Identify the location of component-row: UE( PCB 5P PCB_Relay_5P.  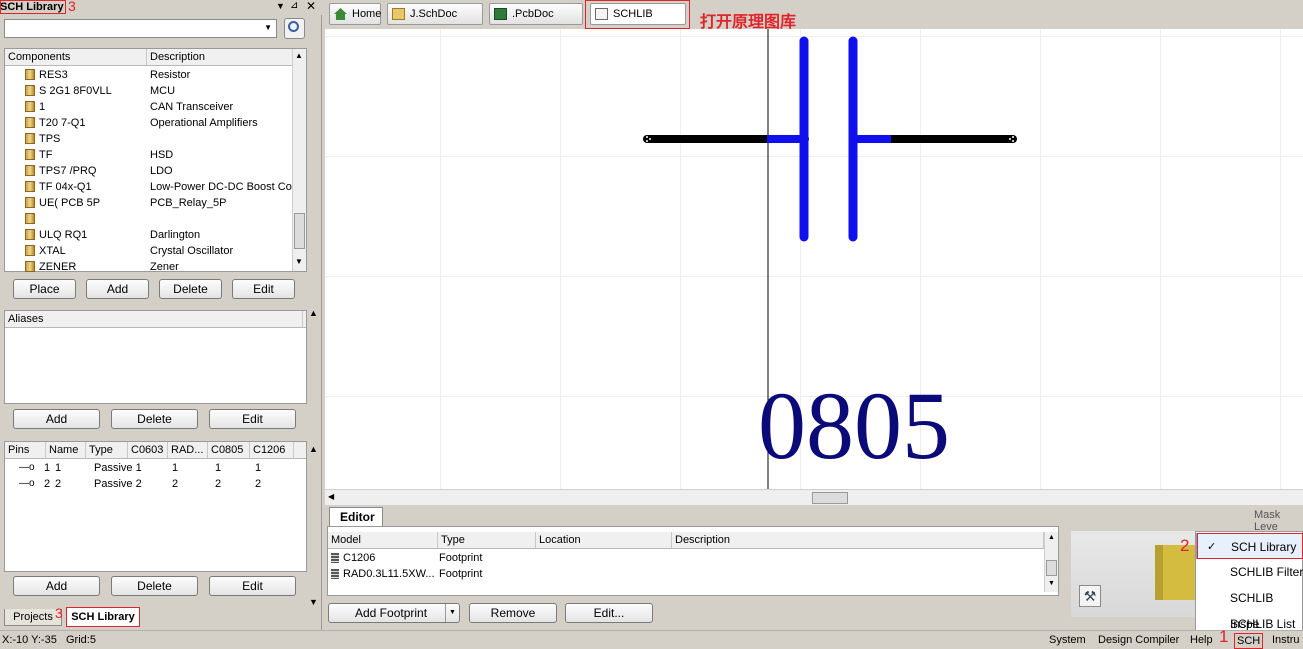
(149, 203).